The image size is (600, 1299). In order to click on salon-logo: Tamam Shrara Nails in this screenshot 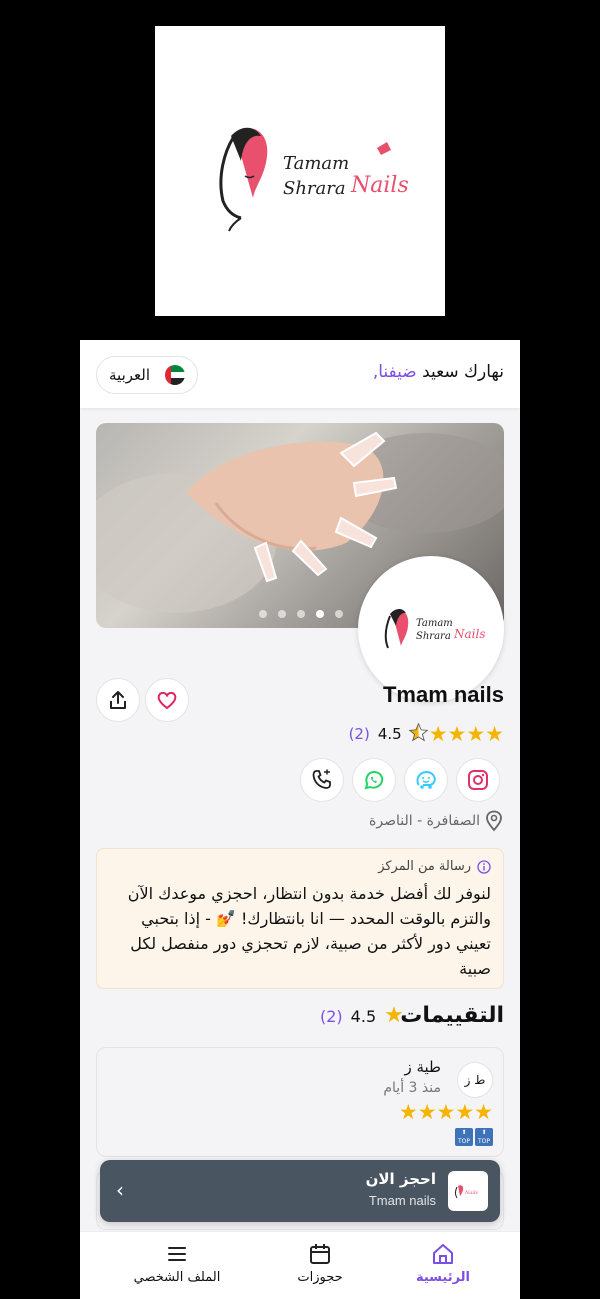, I will do `click(300, 171)`.